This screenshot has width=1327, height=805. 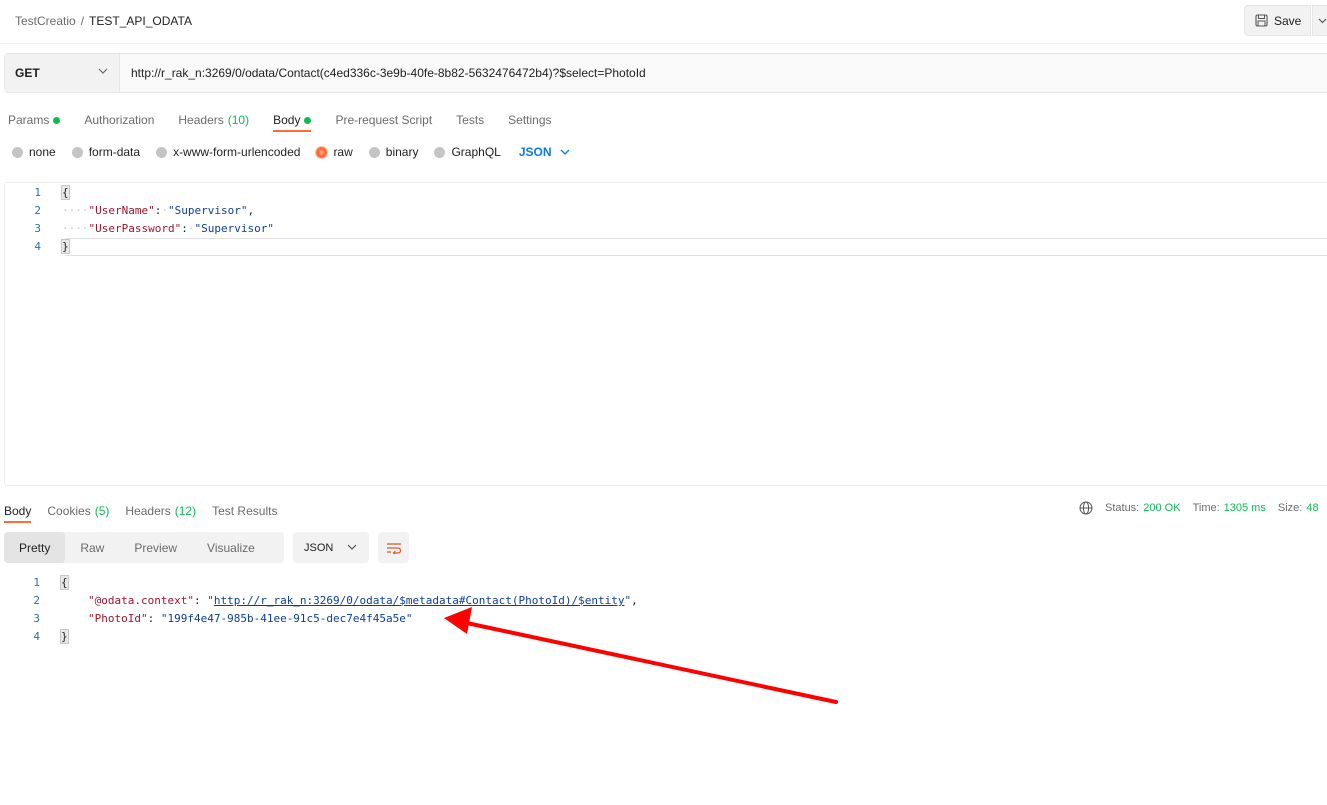 I want to click on radio-binary: binary, so click(x=393, y=152).